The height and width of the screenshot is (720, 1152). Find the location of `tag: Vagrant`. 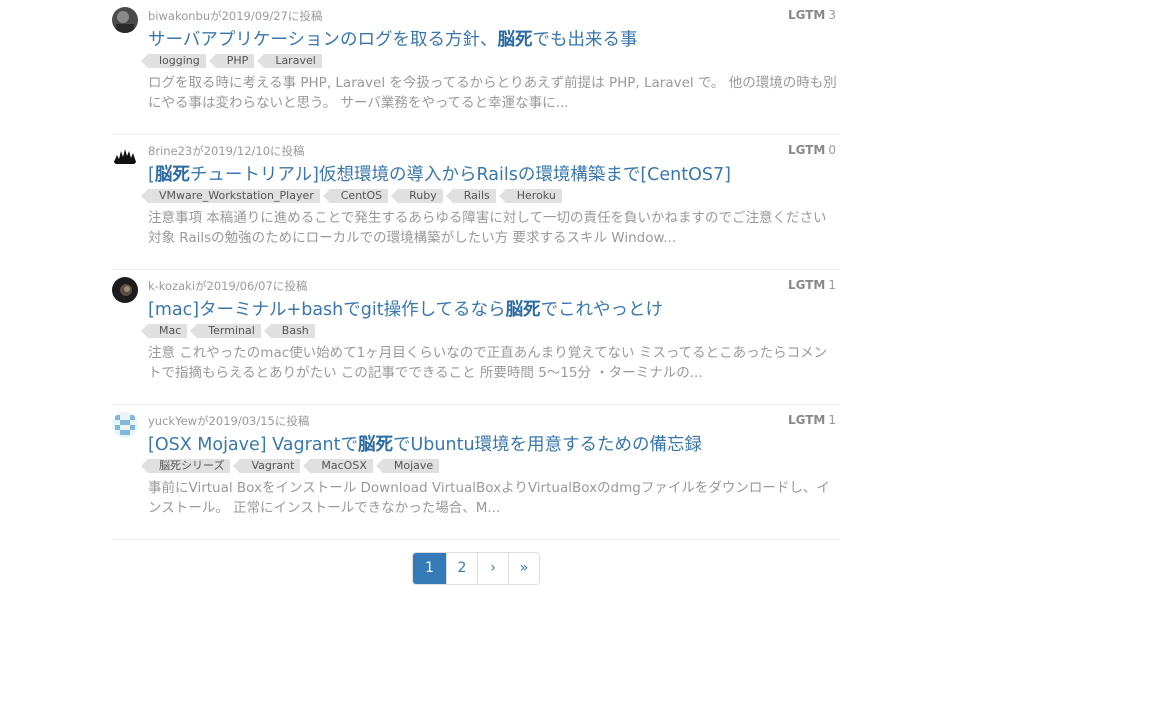

tag: Vagrant is located at coordinates (267, 466).